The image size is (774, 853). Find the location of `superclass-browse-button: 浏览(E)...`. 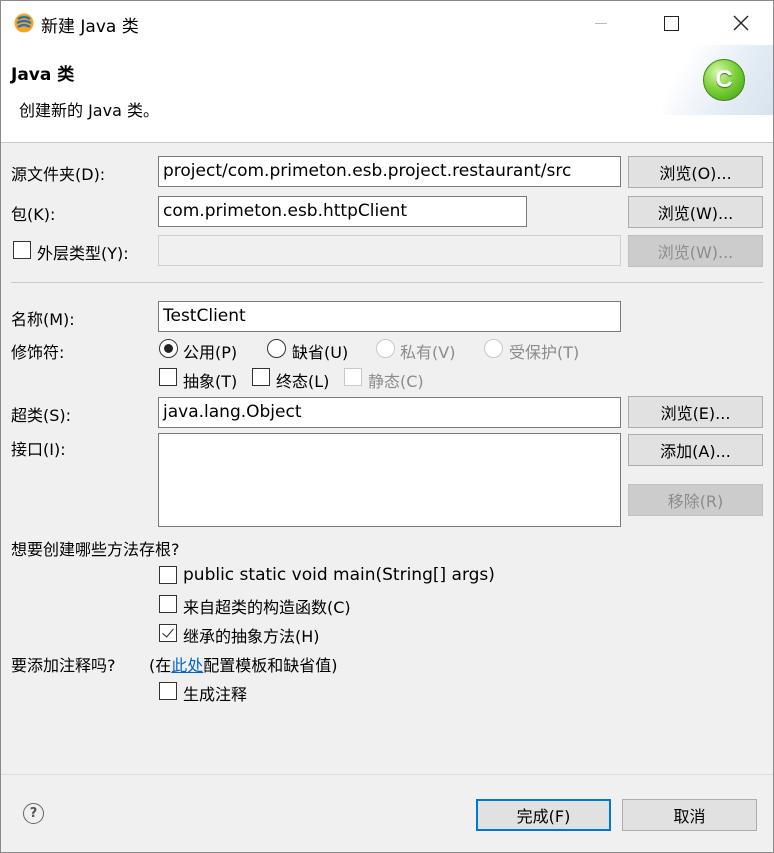

superclass-browse-button: 浏览(E)... is located at coordinates (695, 412).